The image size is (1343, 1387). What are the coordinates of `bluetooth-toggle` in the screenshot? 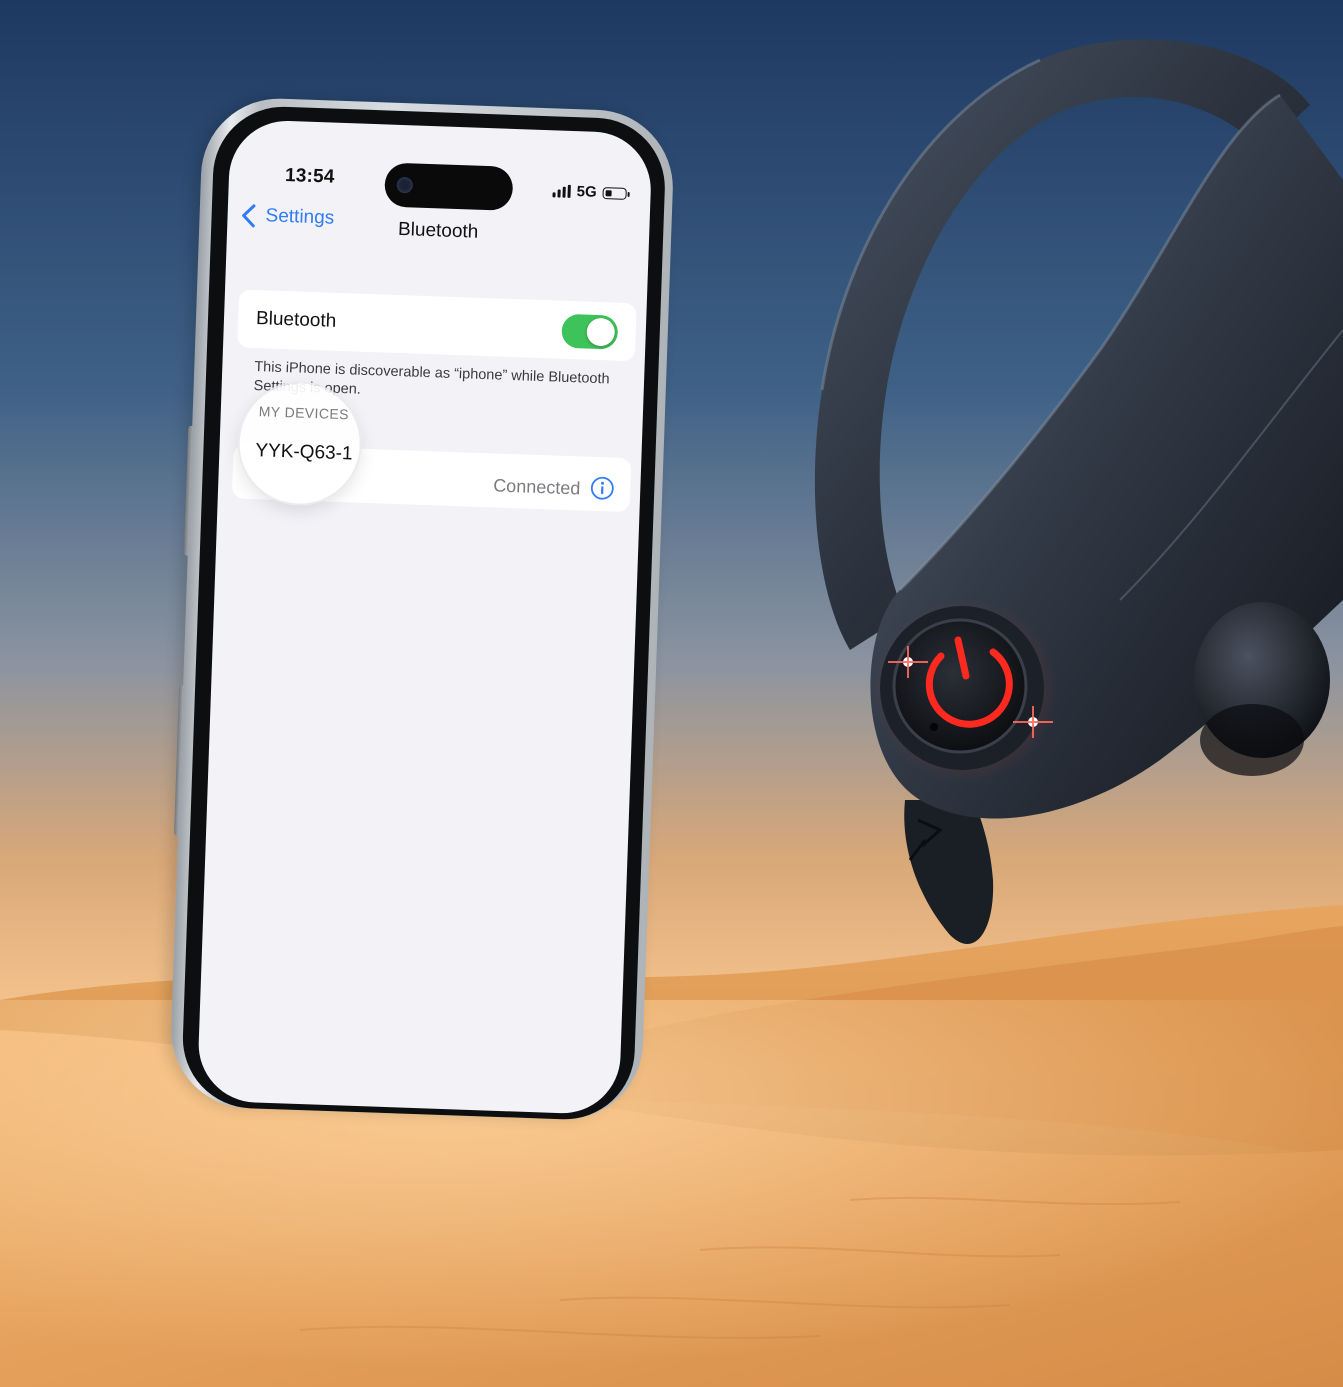 It's located at (590, 331).